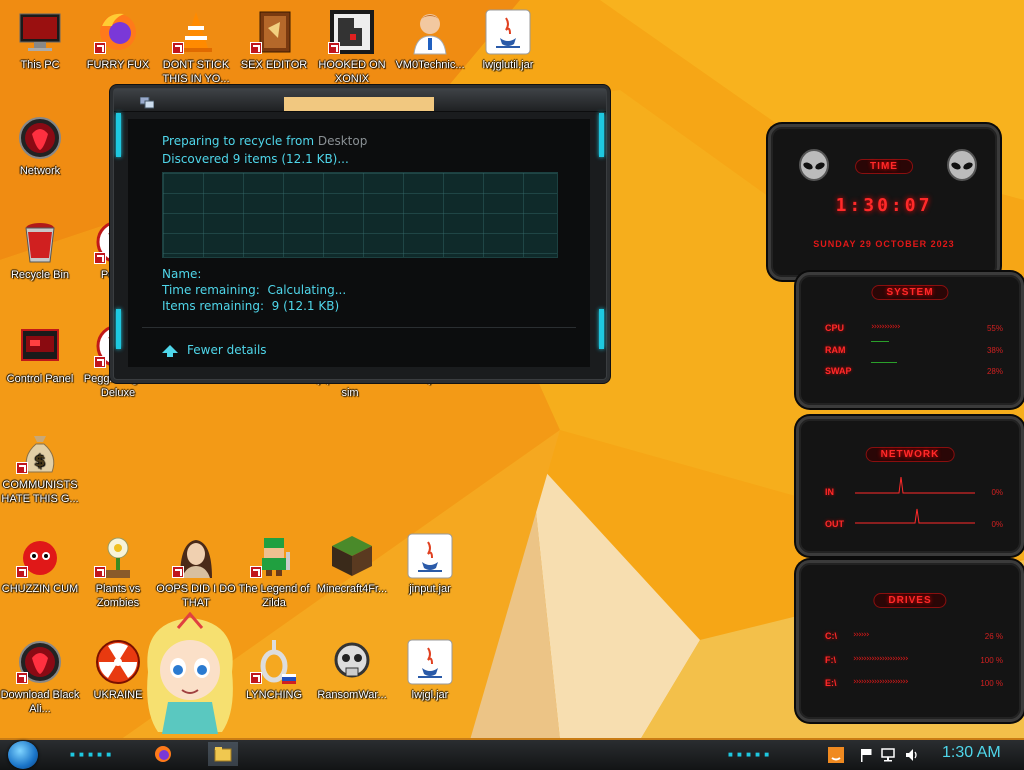 Image resolution: width=1024 pixels, height=770 pixels. What do you see at coordinates (240, 141) in the screenshot?
I see `preparing-prefix: Preparing to recycle from` at bounding box center [240, 141].